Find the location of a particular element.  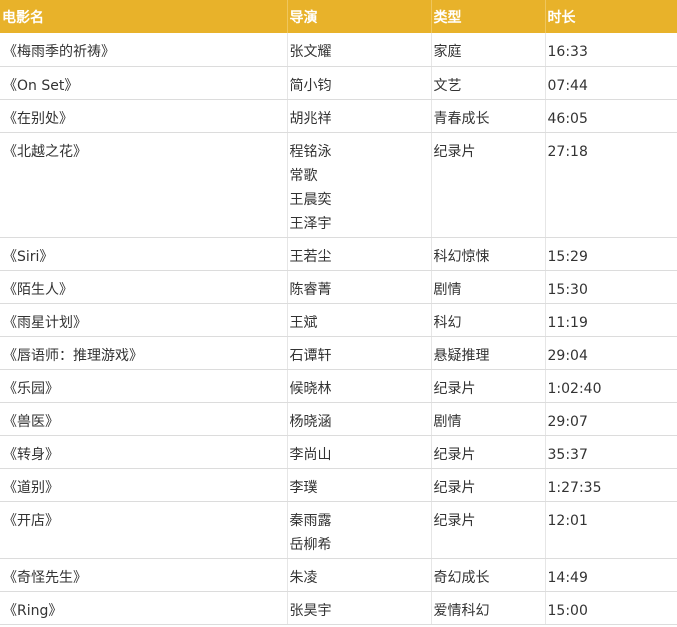

director-name: 王若尘 is located at coordinates (310, 256).